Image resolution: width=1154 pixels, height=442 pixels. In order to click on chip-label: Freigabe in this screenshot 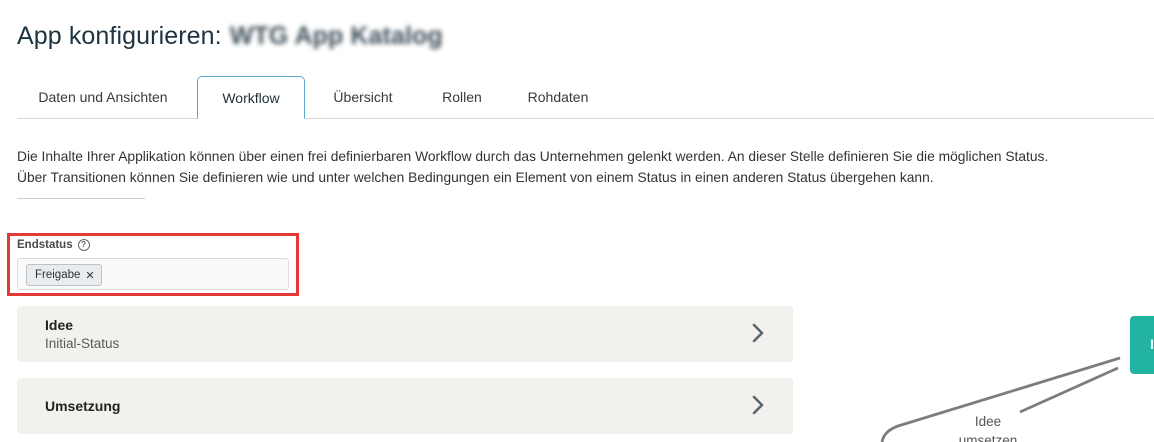, I will do `click(58, 275)`.